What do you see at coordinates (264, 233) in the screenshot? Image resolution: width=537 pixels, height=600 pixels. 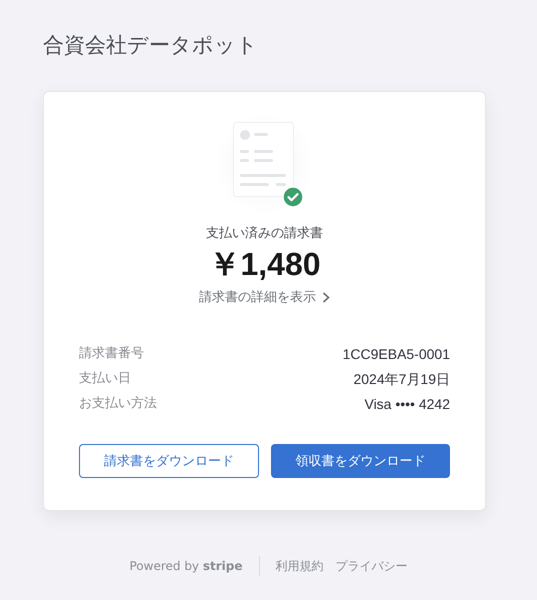 I see `status-text: 支払い済みの請求書` at bounding box center [264, 233].